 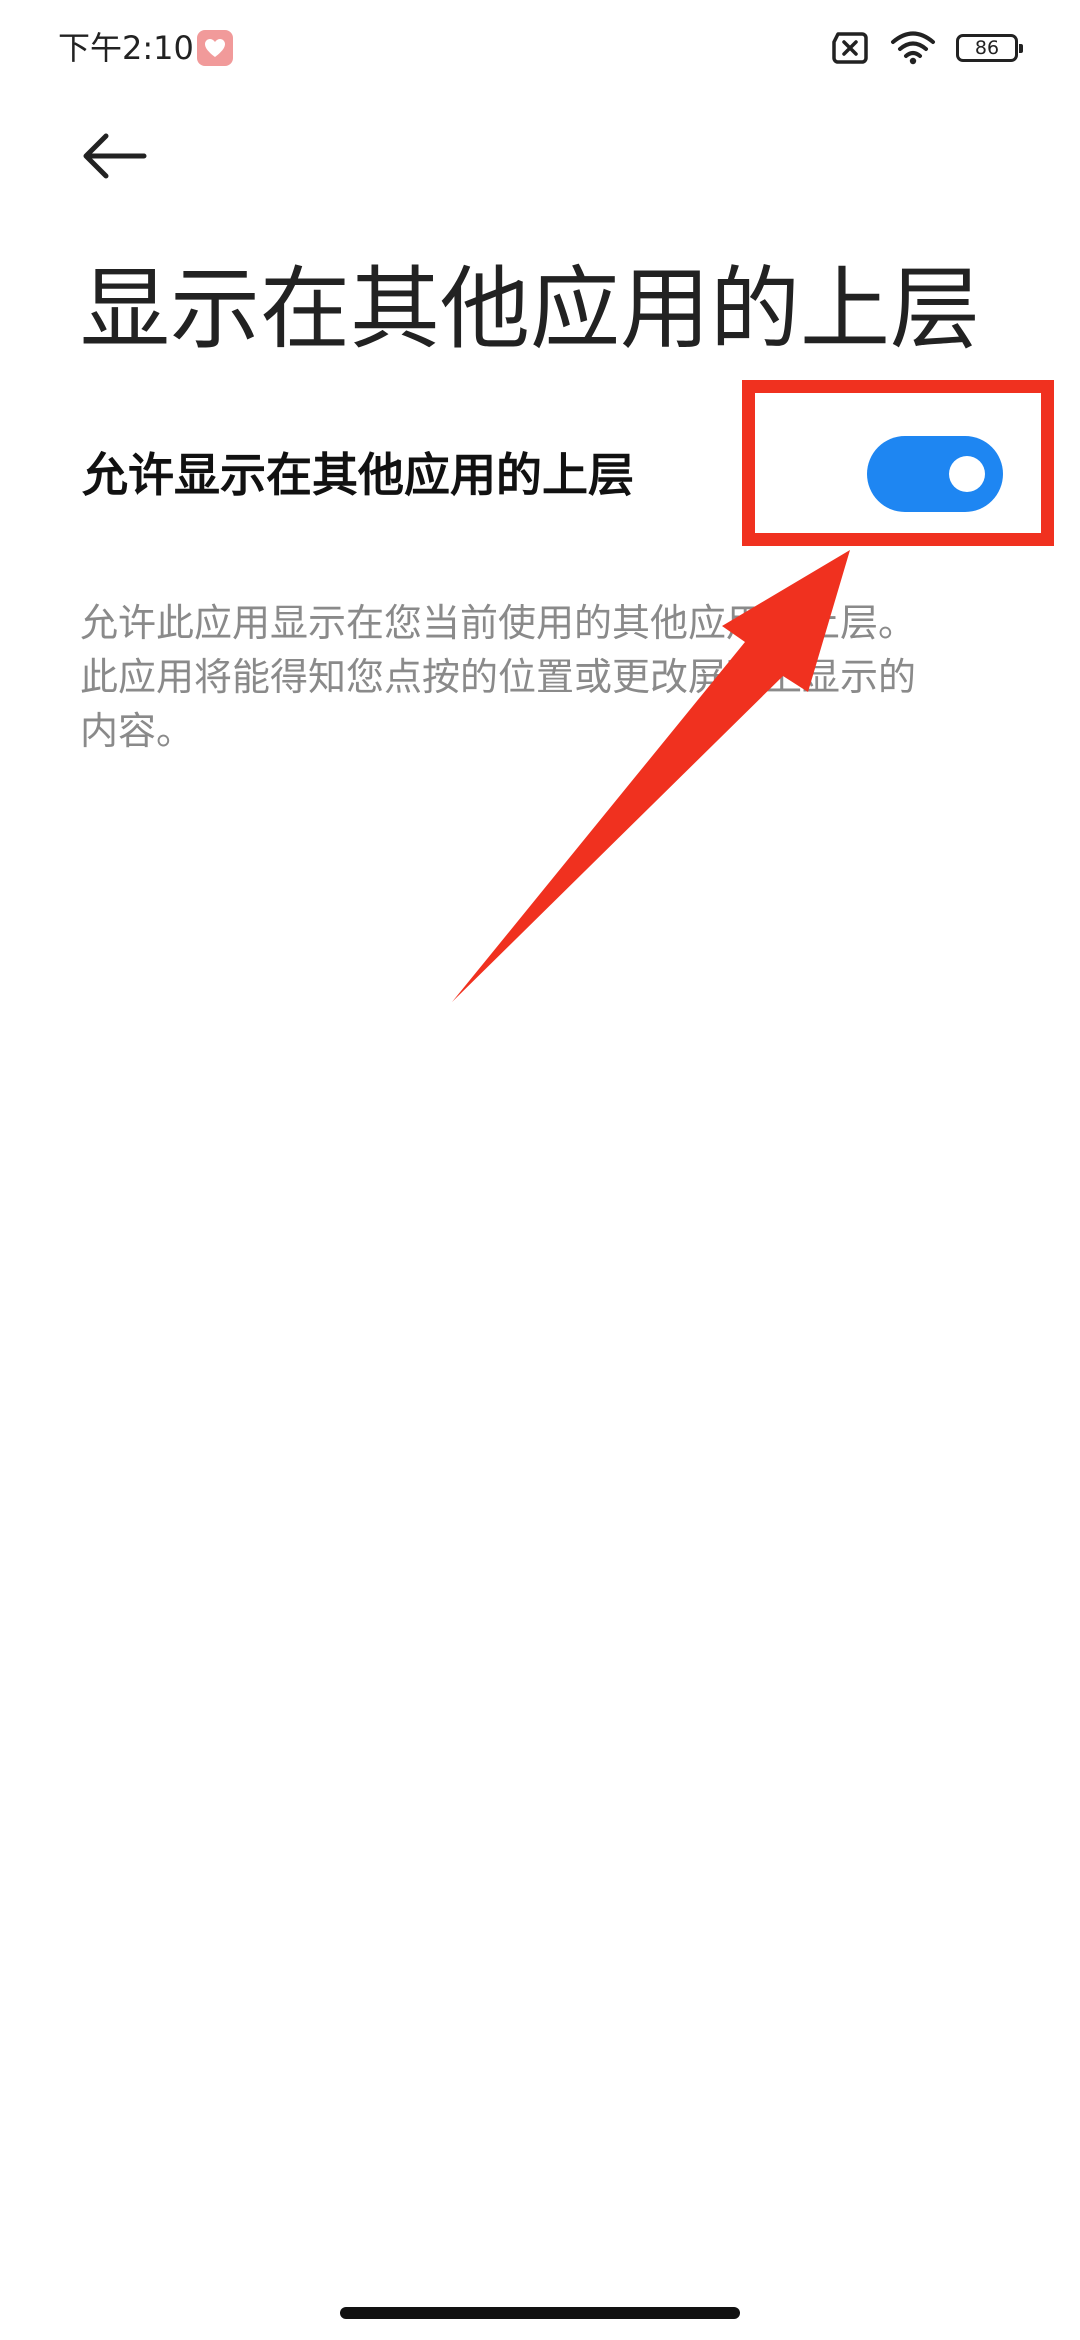 I want to click on battery-level: 86, so click(x=987, y=48).